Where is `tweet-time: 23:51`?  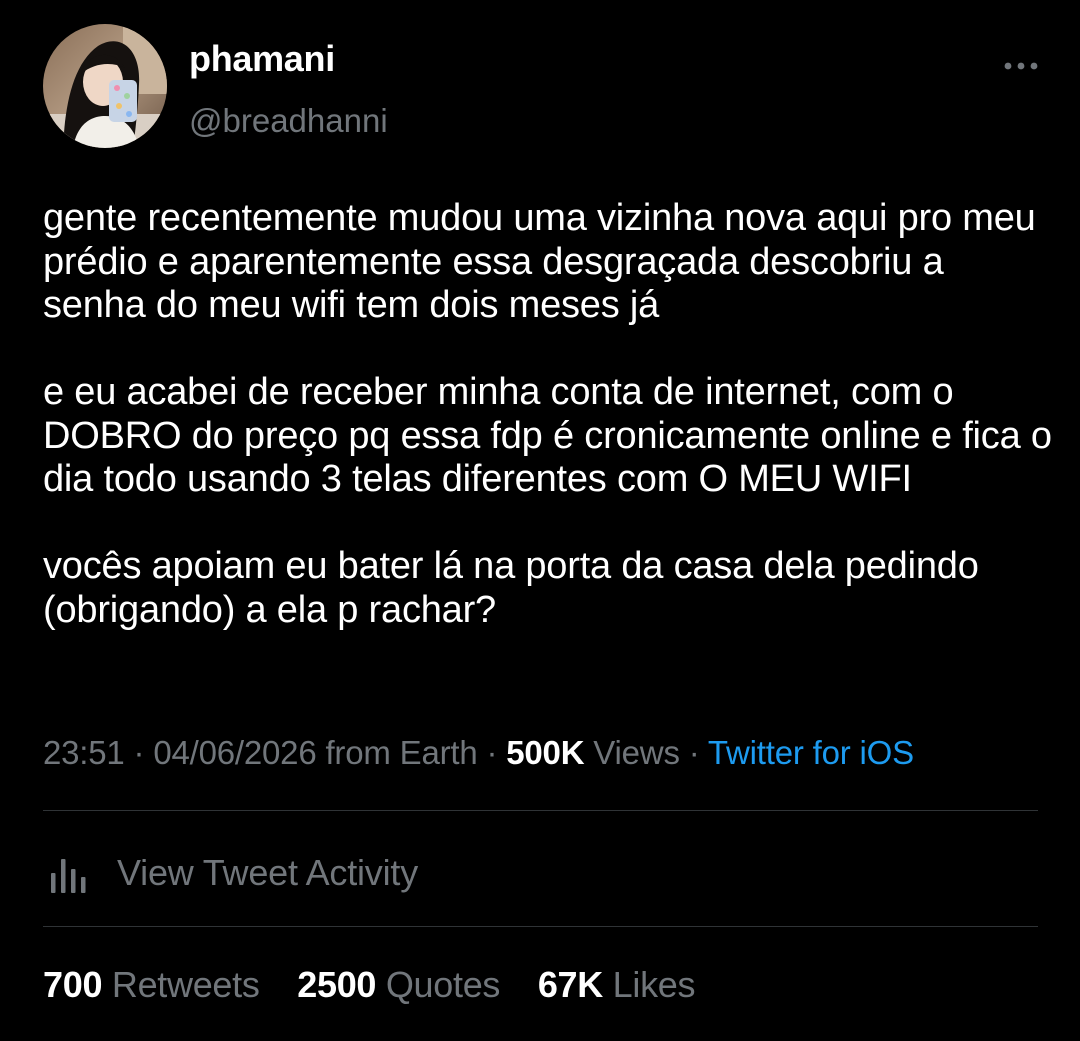 tweet-time: 23:51 is located at coordinates (84, 752).